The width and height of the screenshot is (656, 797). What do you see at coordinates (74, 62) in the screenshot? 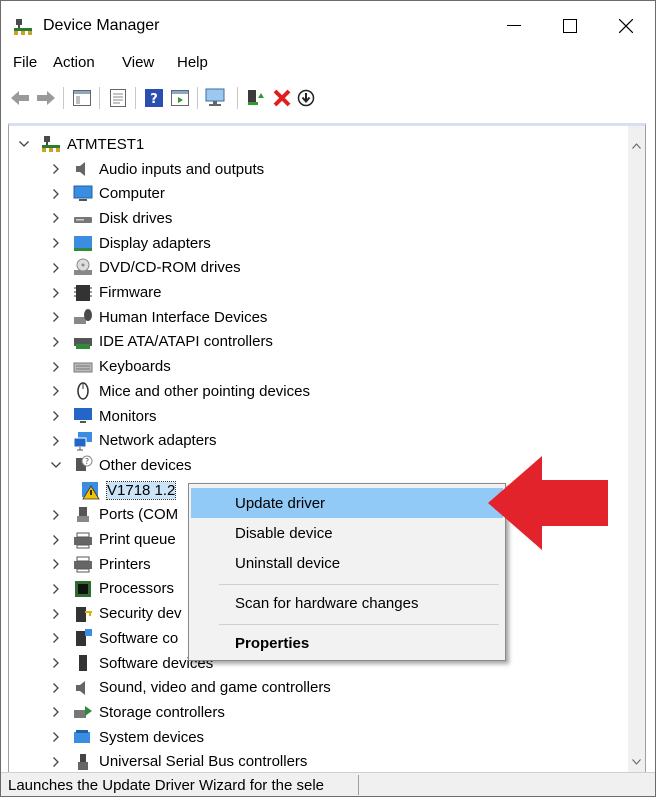
I see `menu-action: Action` at bounding box center [74, 62].